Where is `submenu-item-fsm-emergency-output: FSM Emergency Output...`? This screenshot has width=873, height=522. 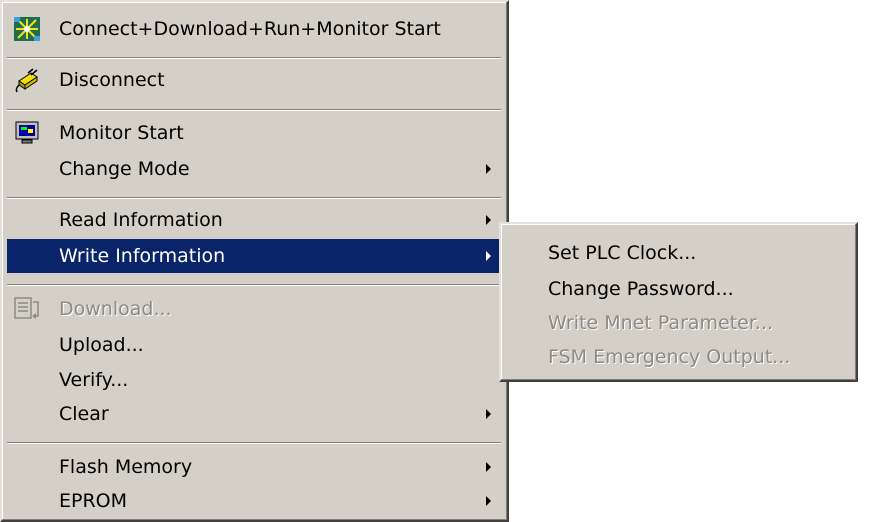 submenu-item-fsm-emergency-output: FSM Emergency Output... is located at coordinates (678, 357).